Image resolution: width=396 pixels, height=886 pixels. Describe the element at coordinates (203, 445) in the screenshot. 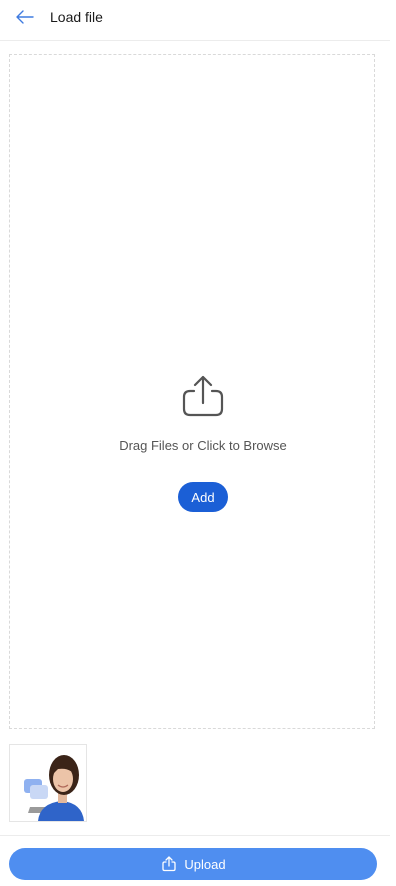

I see `dropzone-hint: Drag Files or Click to Browse` at that location.